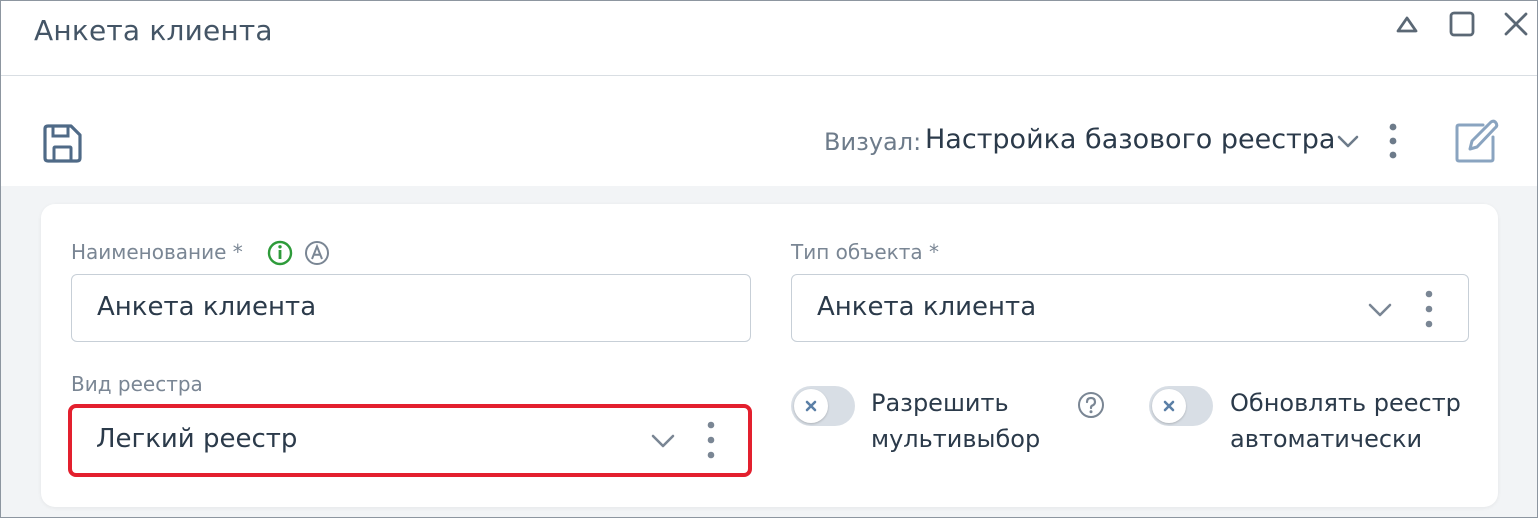 The image size is (1538, 518). What do you see at coordinates (1091, 405) in the screenshot?
I see `question-icon` at bounding box center [1091, 405].